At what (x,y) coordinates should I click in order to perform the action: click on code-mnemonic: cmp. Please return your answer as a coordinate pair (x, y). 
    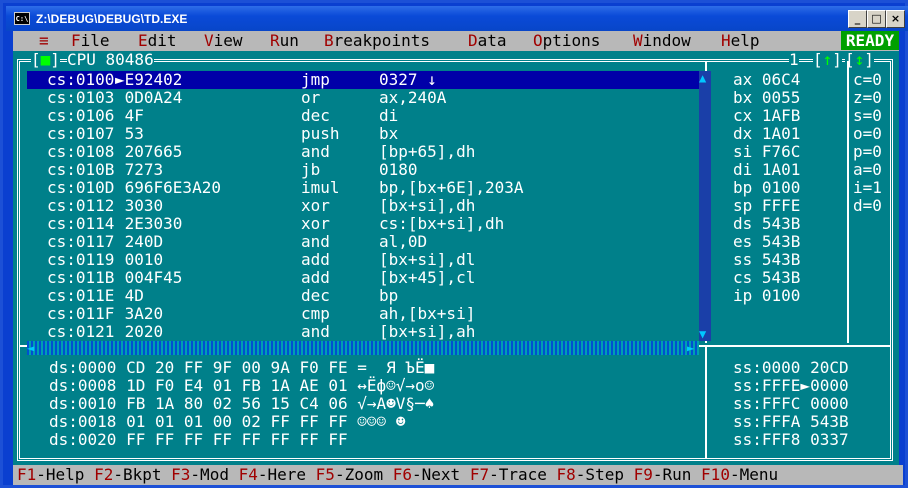
    Looking at the image, I should click on (315, 313).